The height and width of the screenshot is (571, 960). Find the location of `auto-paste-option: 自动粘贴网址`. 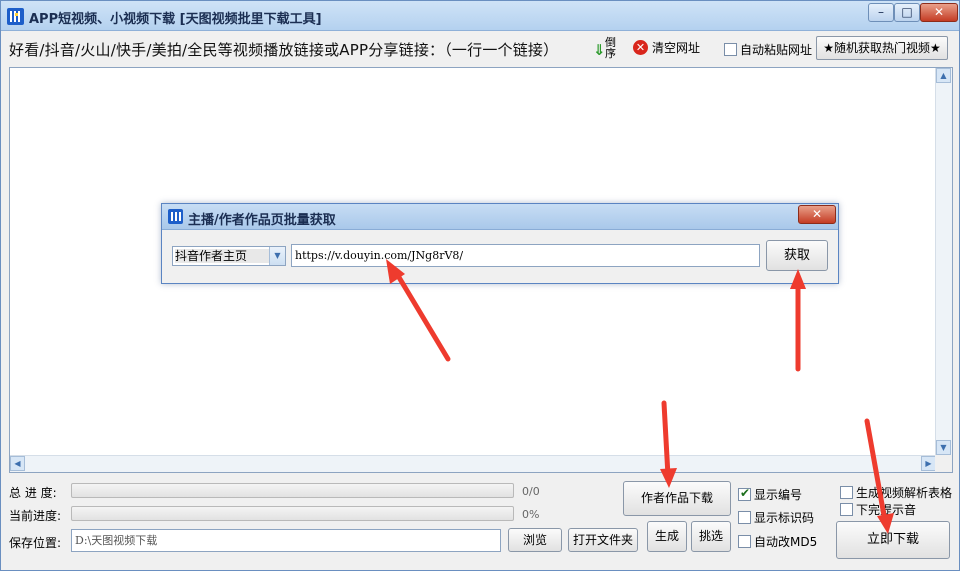

auto-paste-option: 自动粘贴网址 is located at coordinates (768, 49).